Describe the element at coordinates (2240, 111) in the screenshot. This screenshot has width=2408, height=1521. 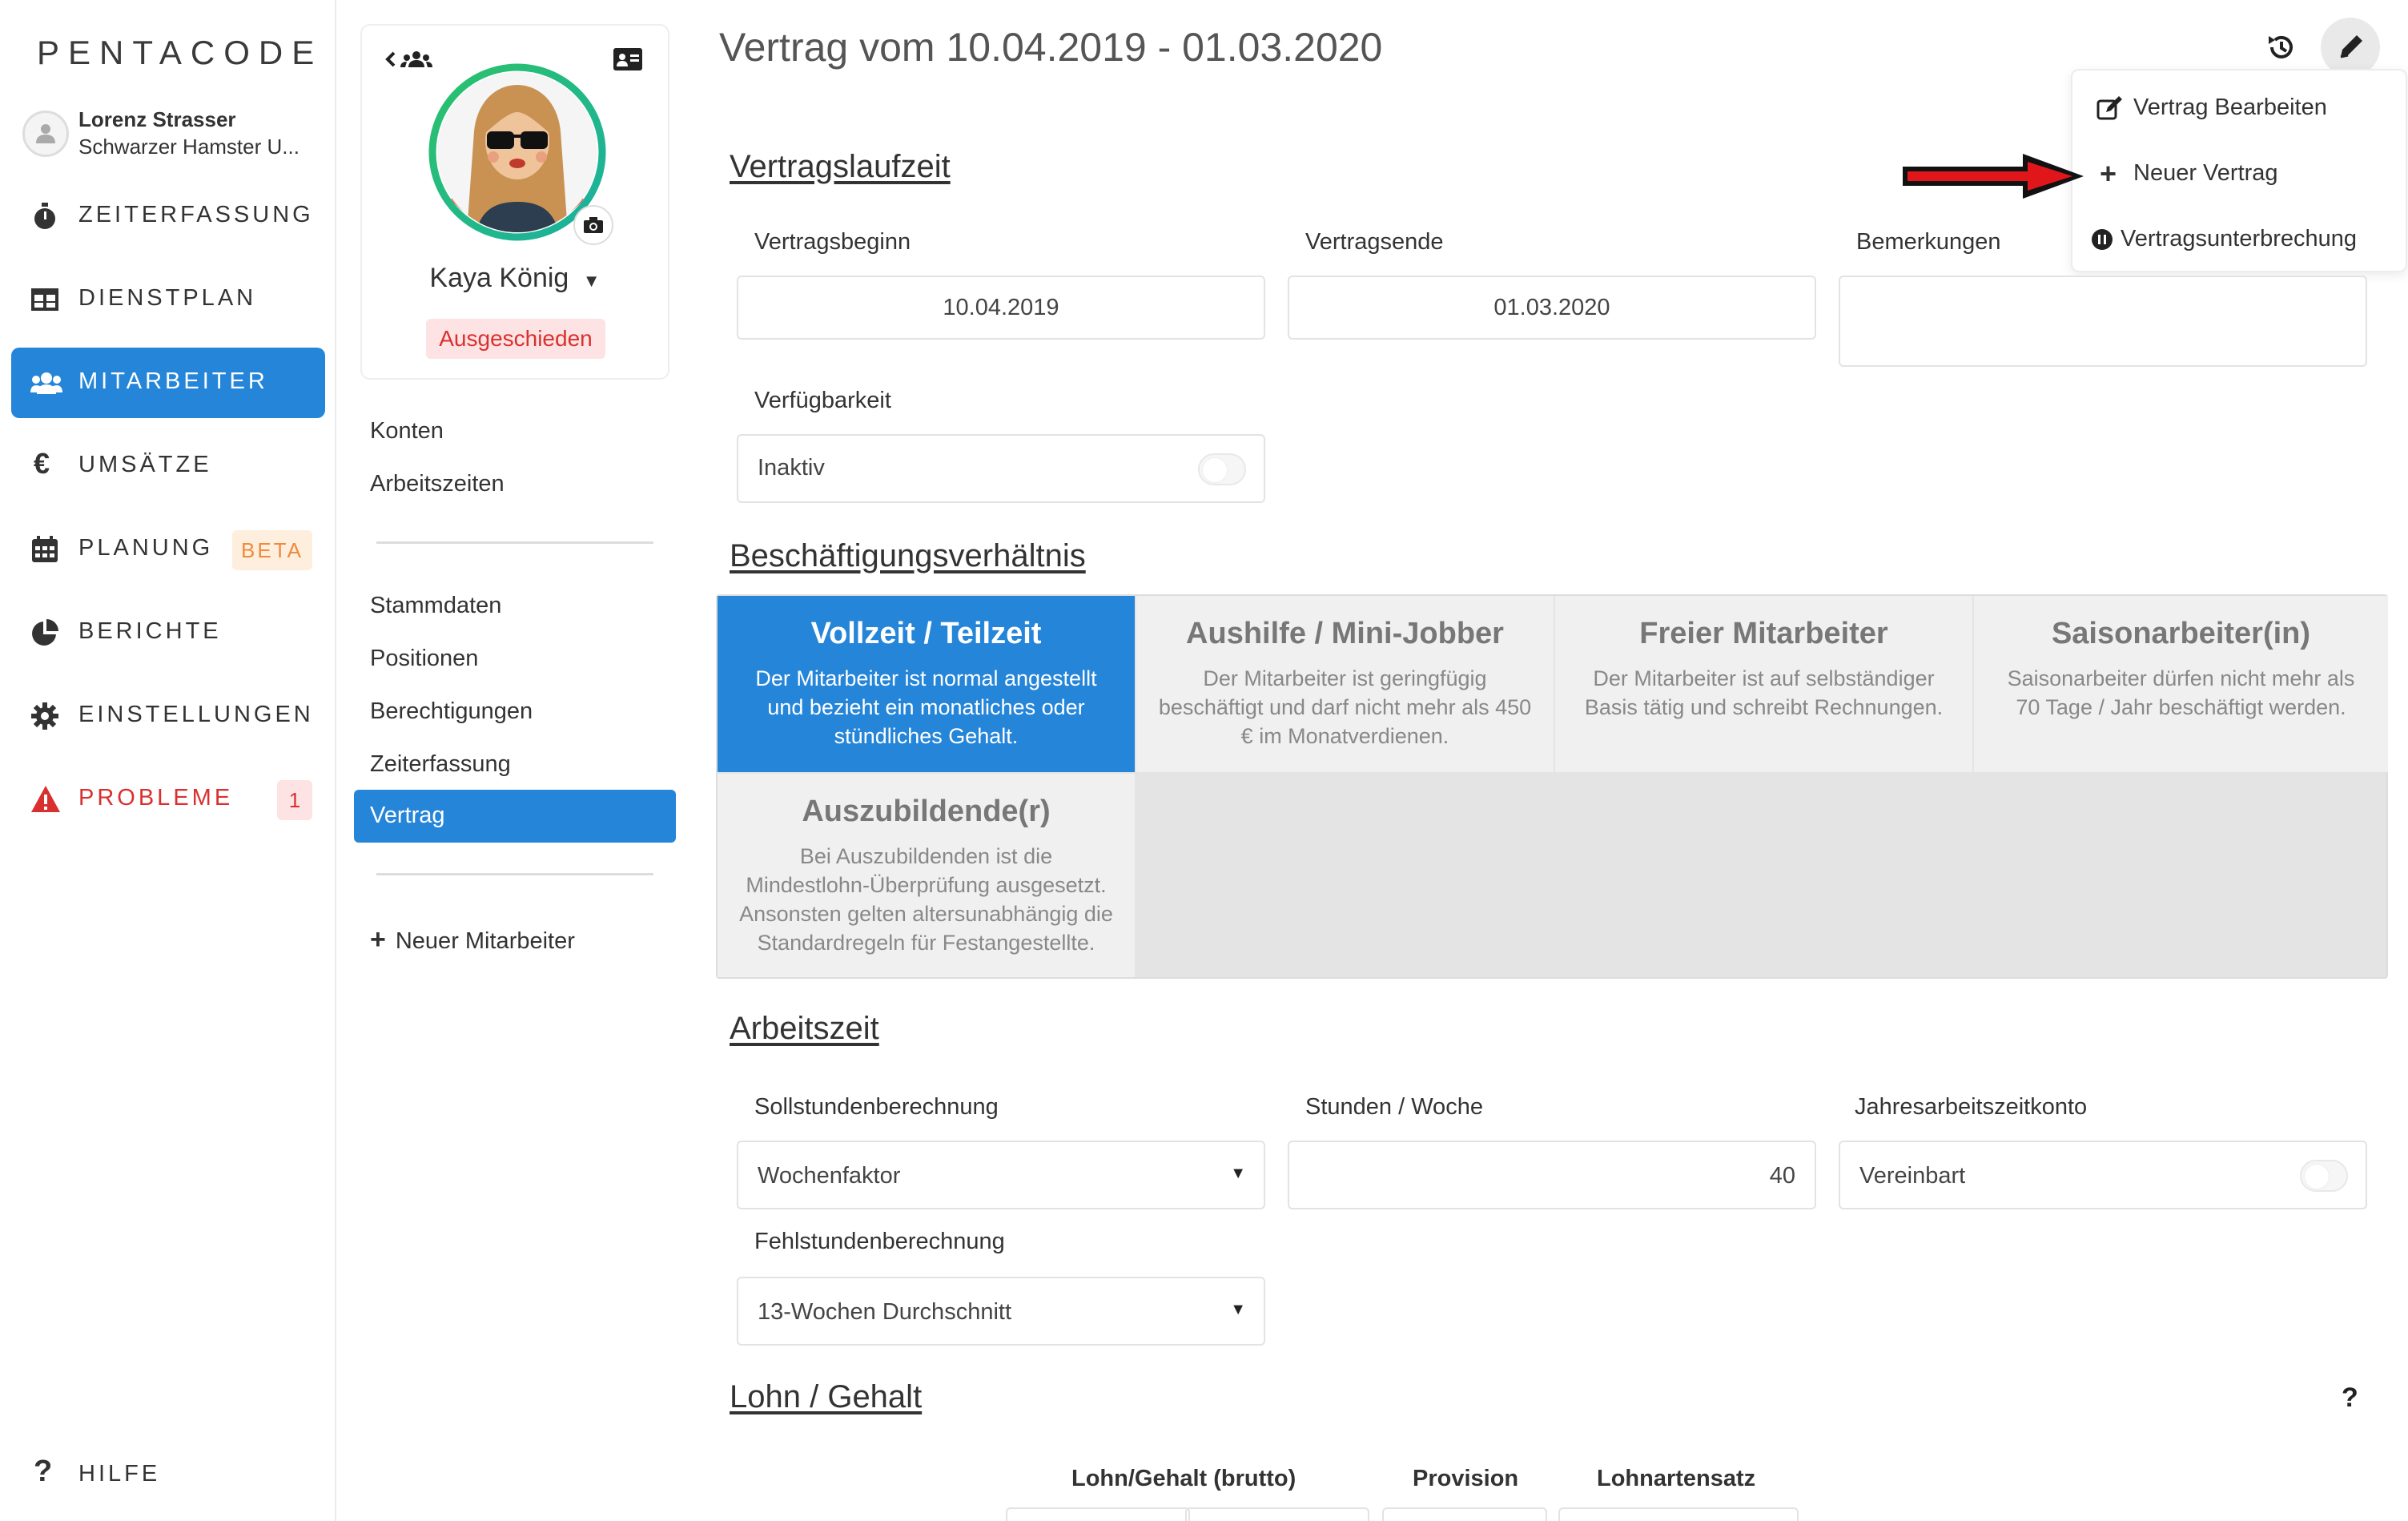
I see `menu-item-edit-contract: Vertrag Bearbeiten` at that location.